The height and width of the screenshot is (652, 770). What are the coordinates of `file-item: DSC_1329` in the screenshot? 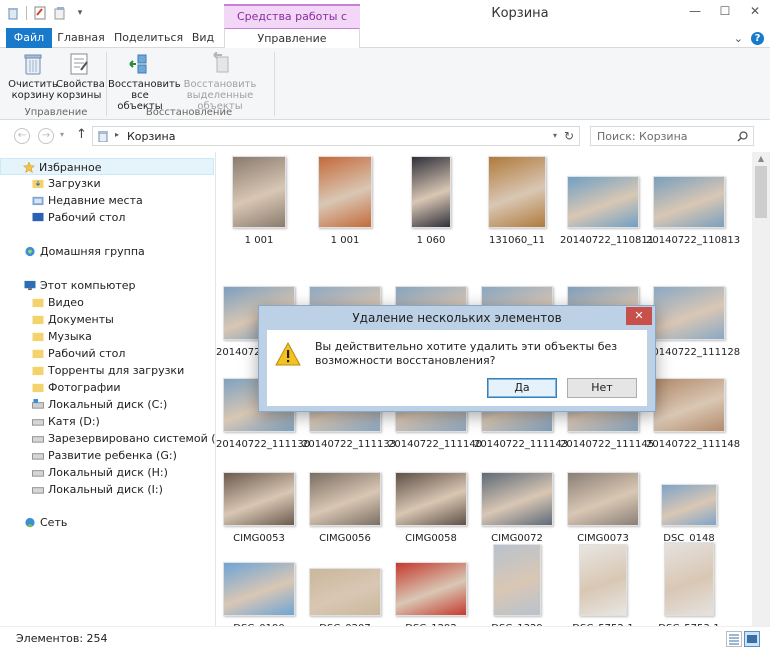 It's located at (517, 585).